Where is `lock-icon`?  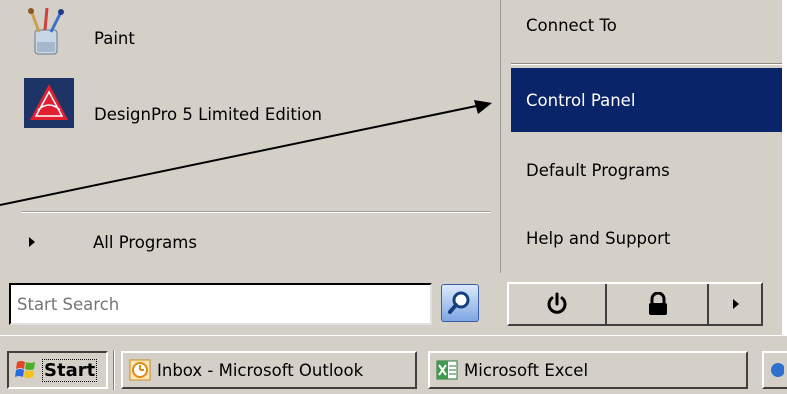
lock-icon is located at coordinates (658, 303).